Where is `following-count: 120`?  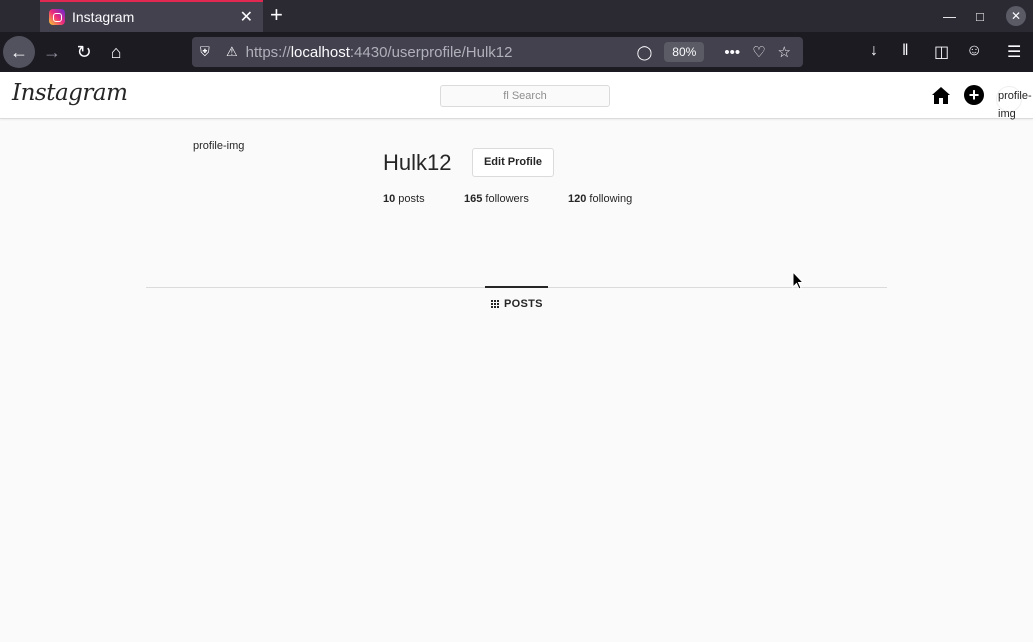 following-count: 120 is located at coordinates (577, 199).